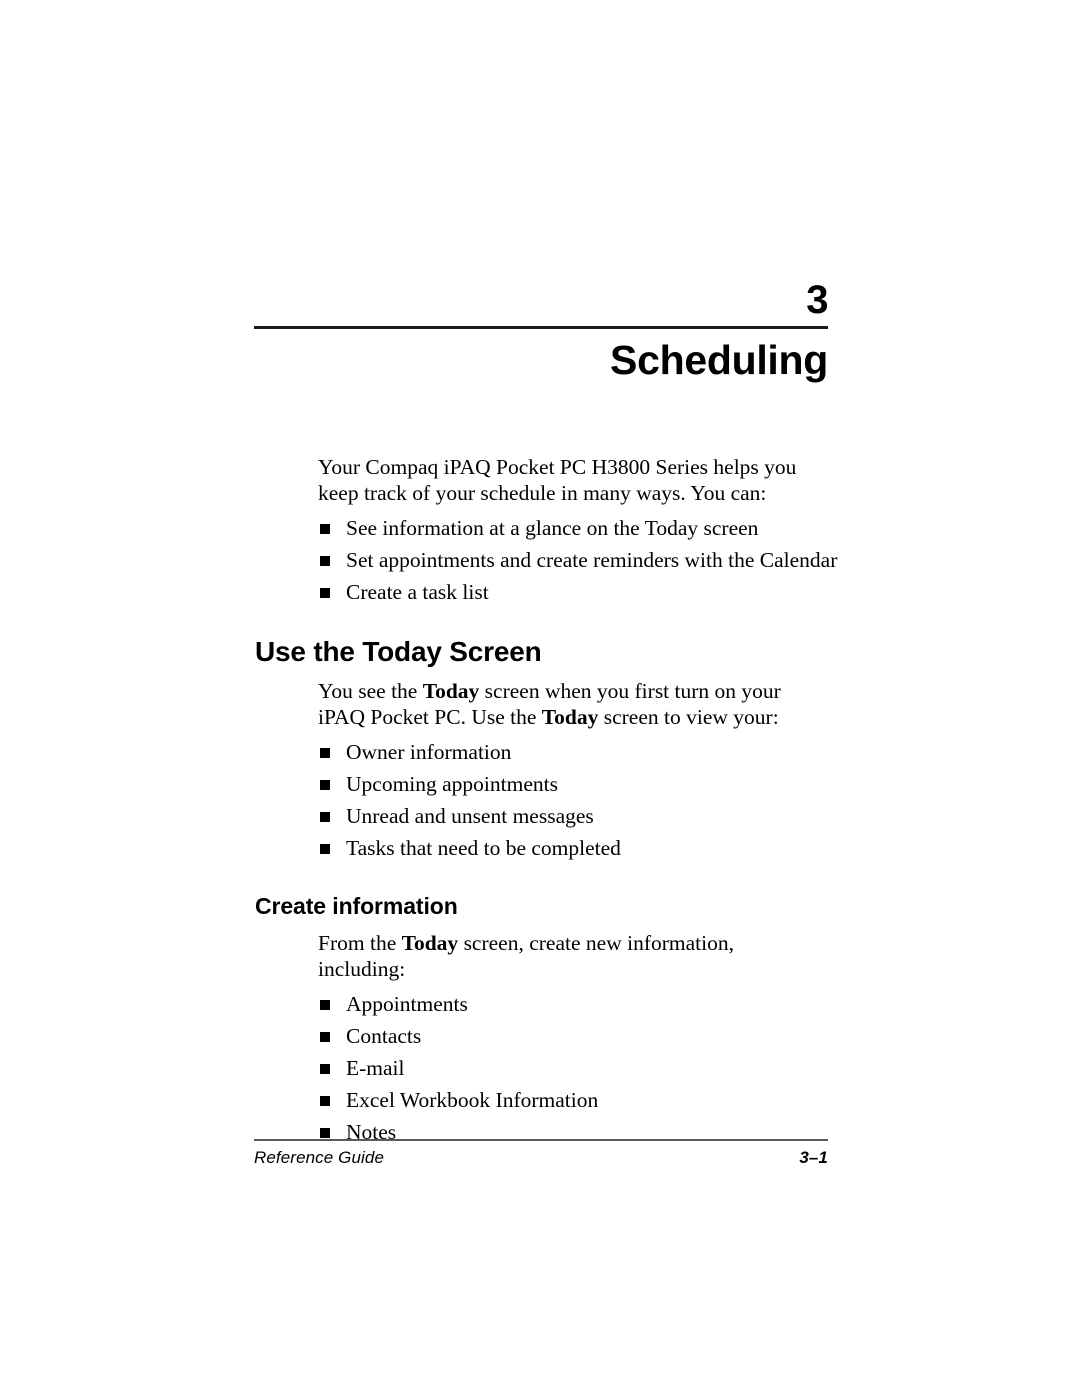  Describe the element at coordinates (398, 651) in the screenshot. I see `section-heading-use-today-screen: Use the Today Screen` at that location.